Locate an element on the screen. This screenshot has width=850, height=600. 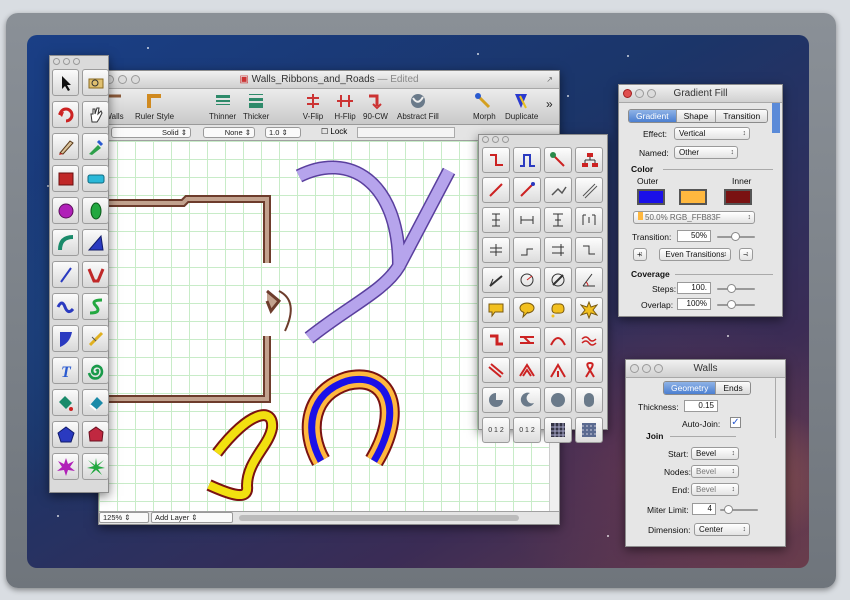
toolbar-thinner: Thinner is located at coordinates (222, 106).